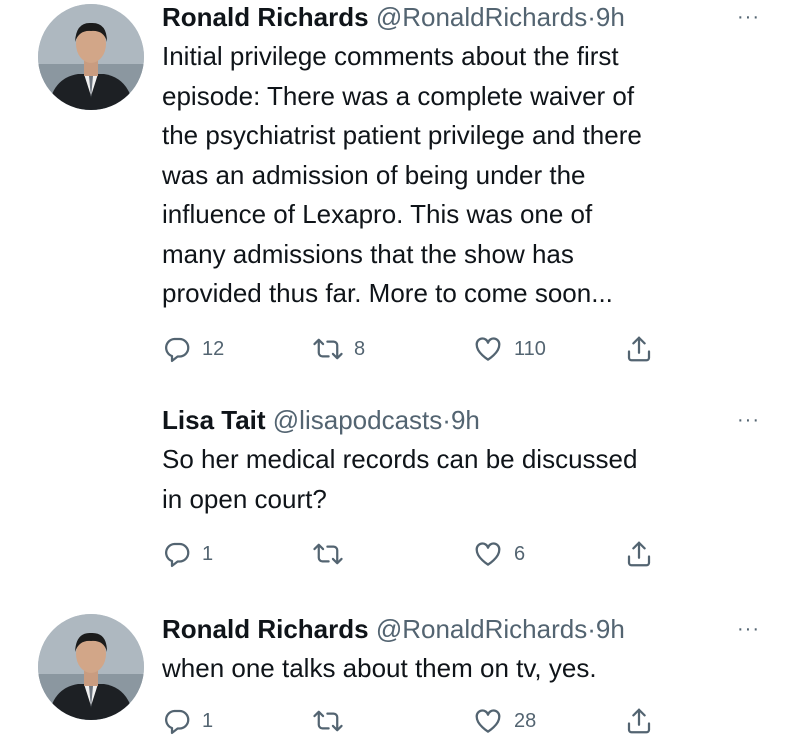 This screenshot has width=800, height=742. What do you see at coordinates (422, 349) in the screenshot?
I see `tweet-actions: 12 8 110` at bounding box center [422, 349].